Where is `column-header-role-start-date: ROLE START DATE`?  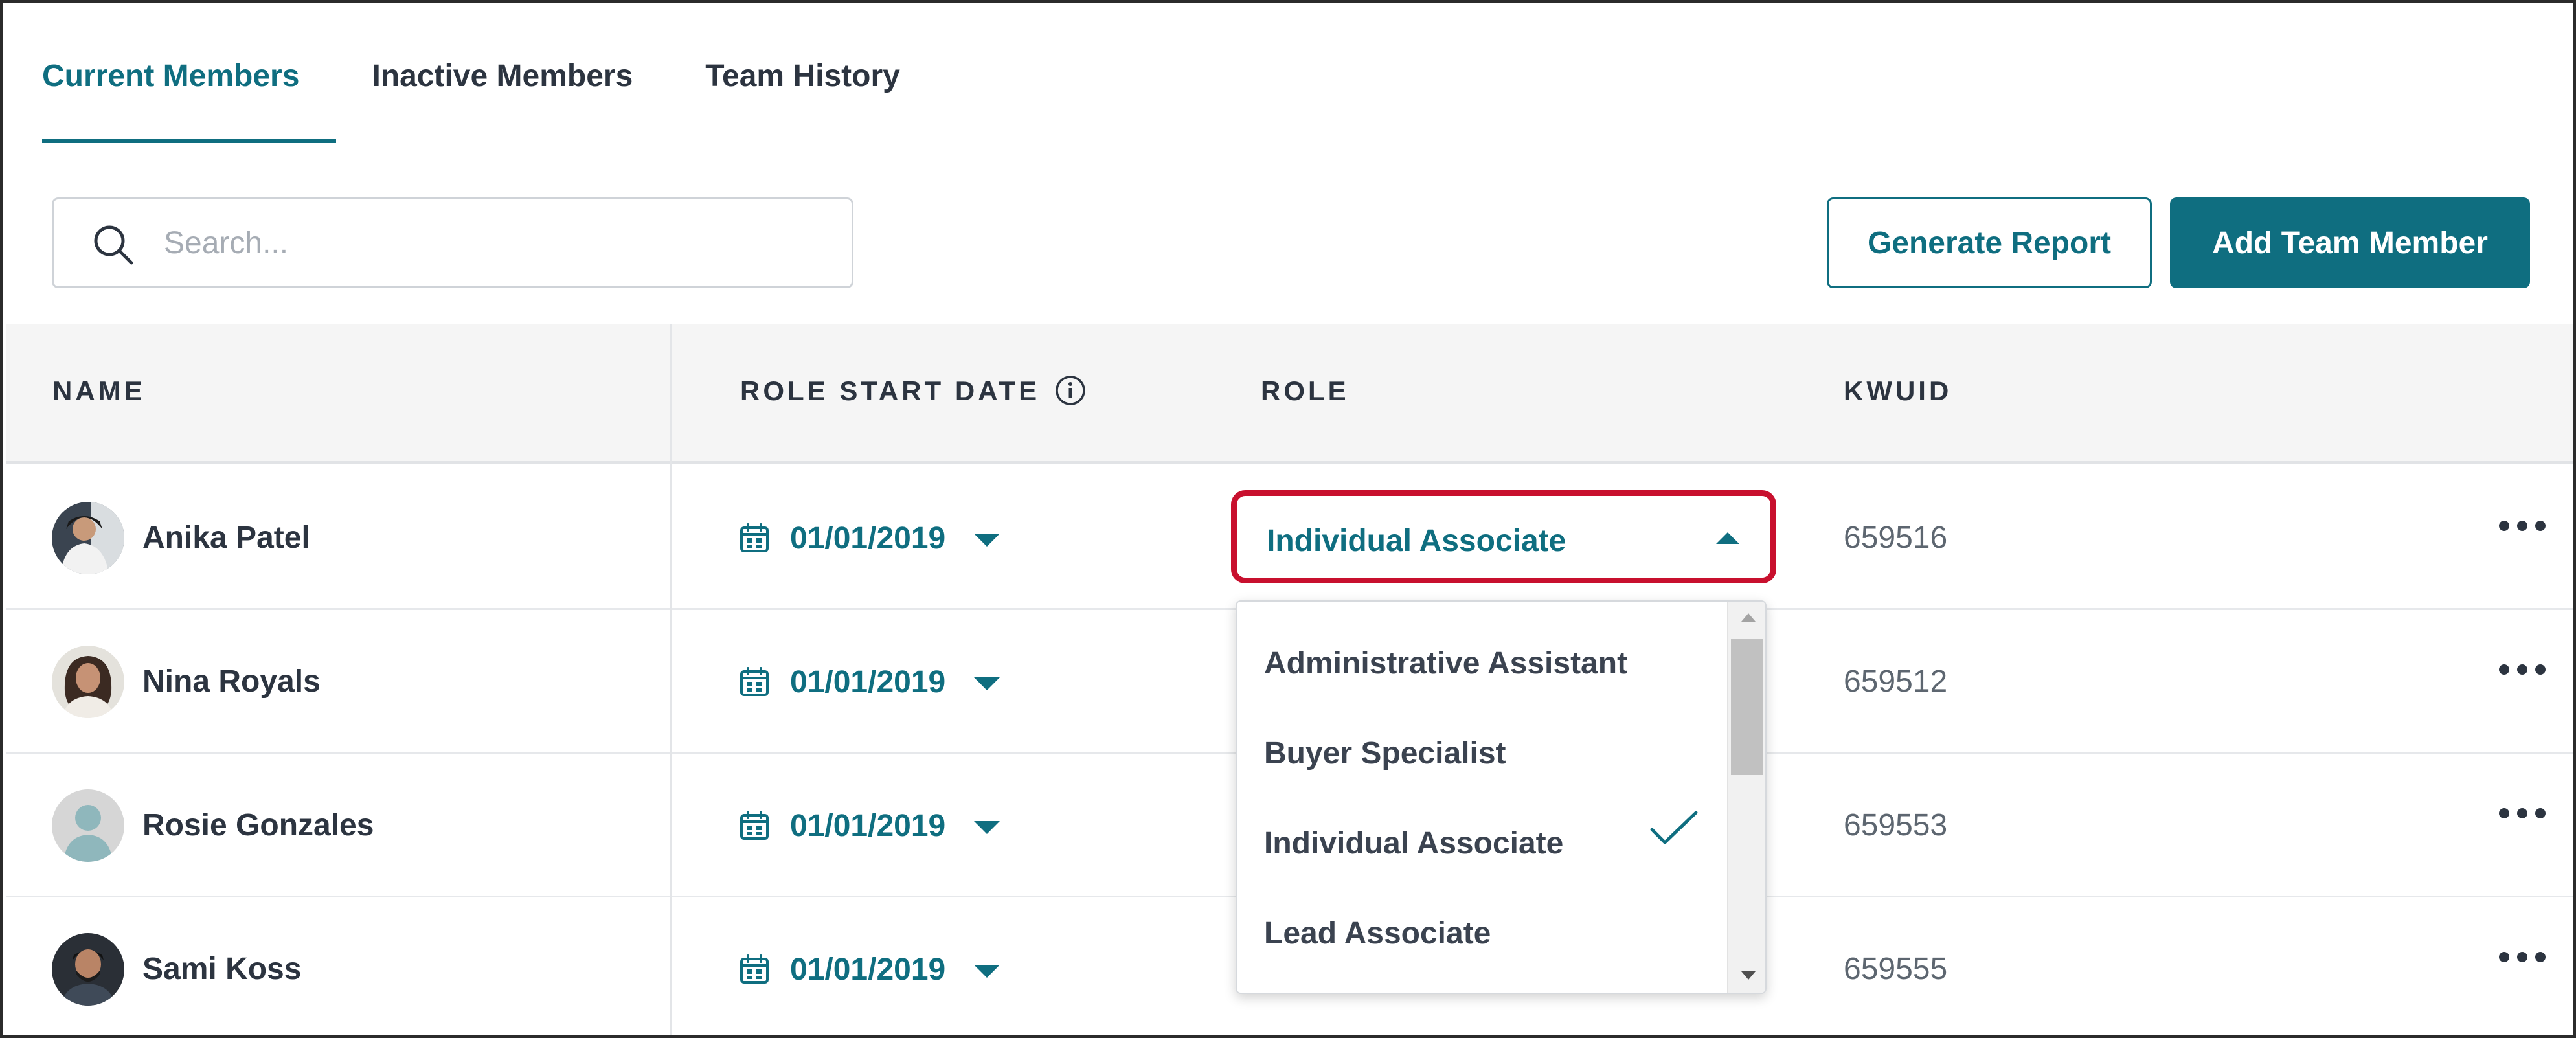
column-header-role-start-date: ROLE START DATE is located at coordinates (913, 391).